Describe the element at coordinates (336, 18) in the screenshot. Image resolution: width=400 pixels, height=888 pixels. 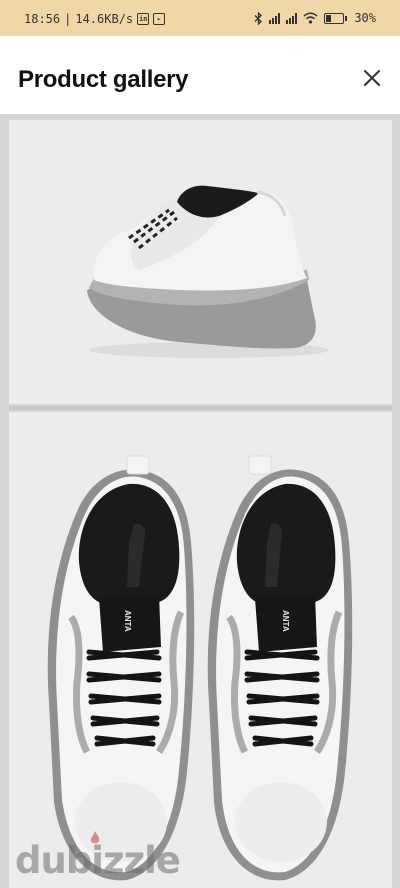
I see `battery-icon` at that location.